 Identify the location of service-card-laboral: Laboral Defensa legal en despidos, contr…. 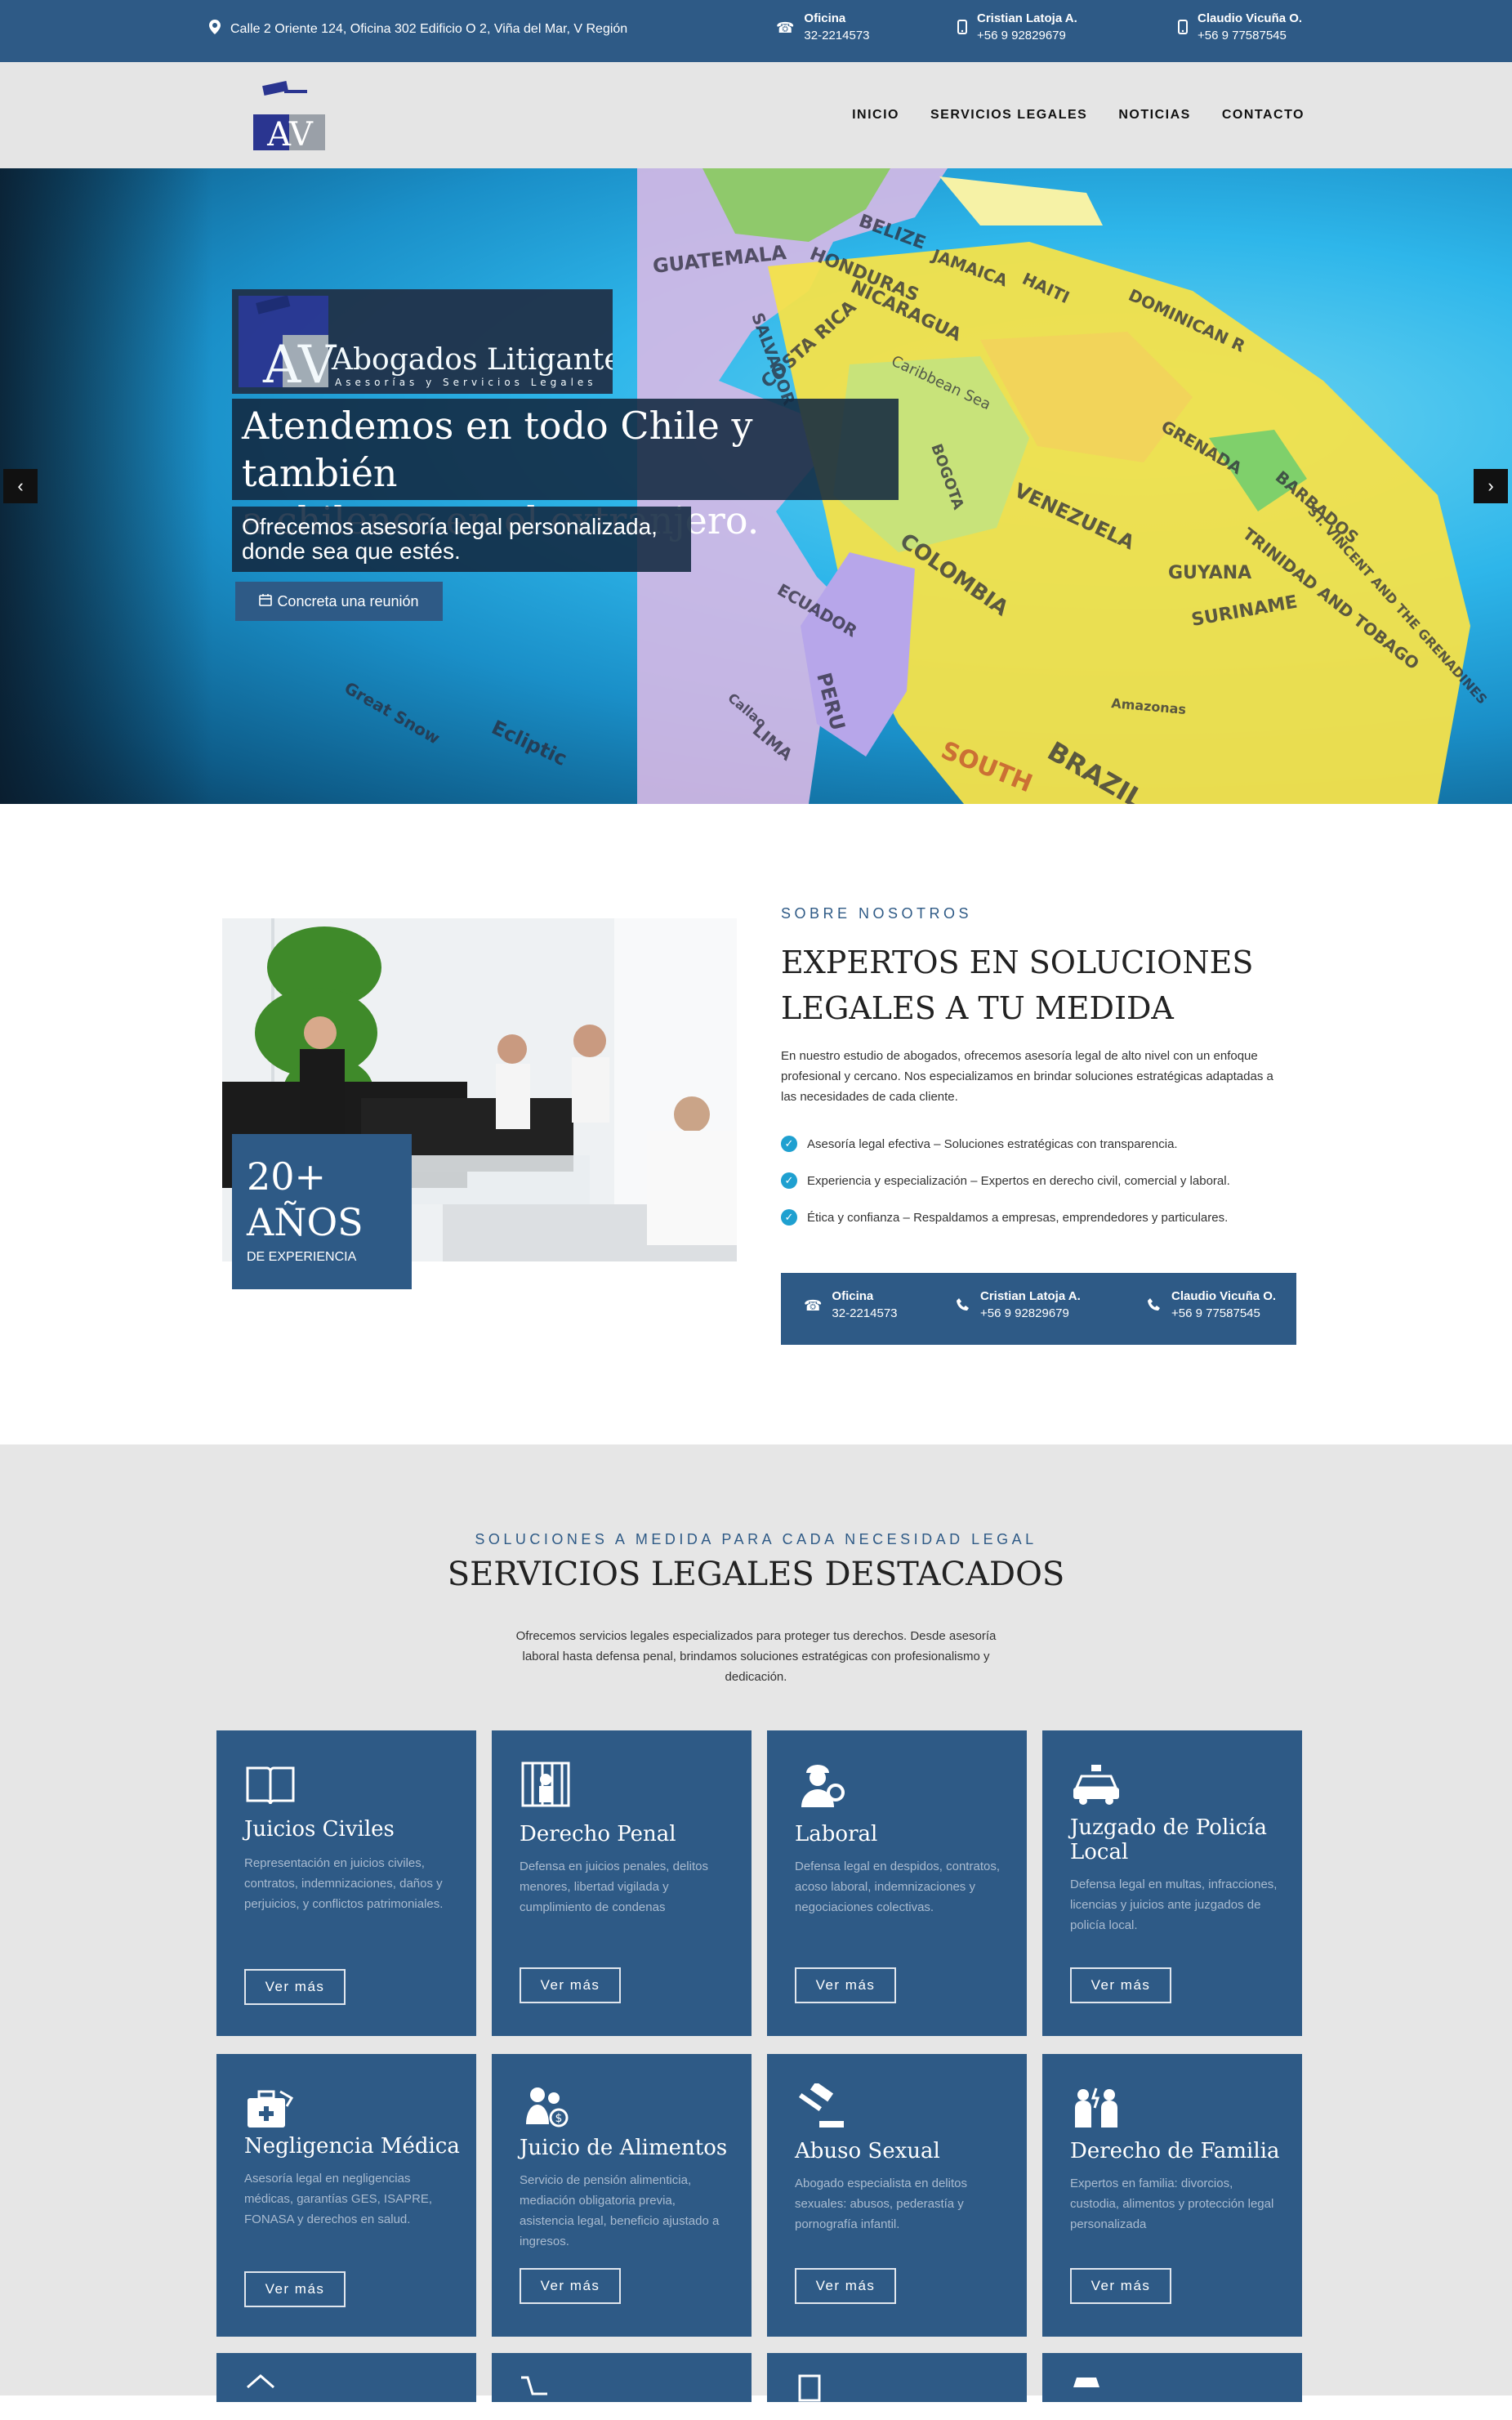
(897, 1883).